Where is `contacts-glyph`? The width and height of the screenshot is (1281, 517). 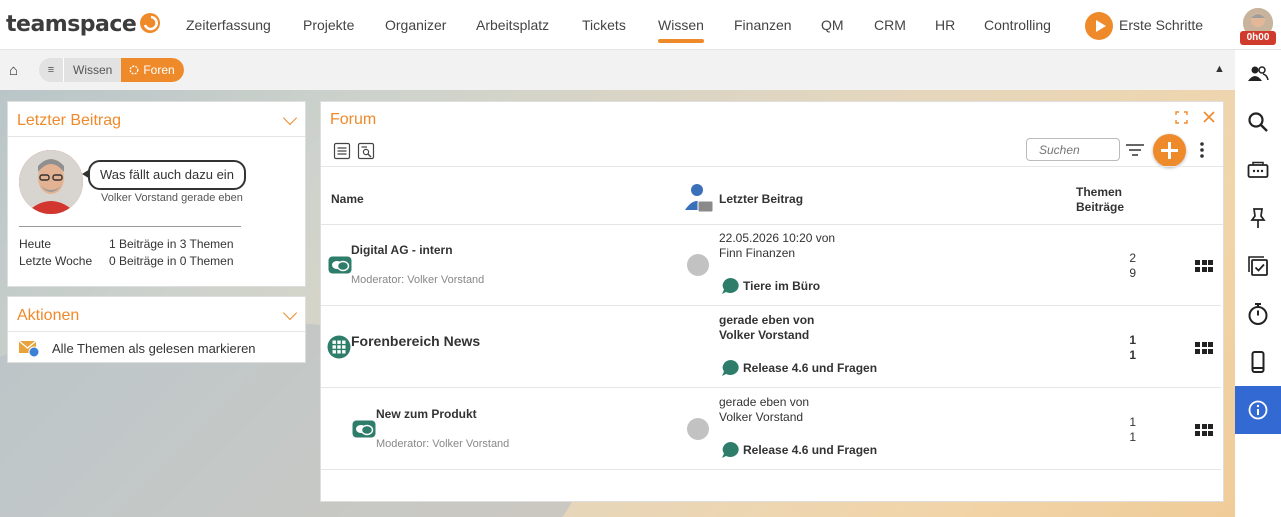
contacts-glyph is located at coordinates (1258, 73).